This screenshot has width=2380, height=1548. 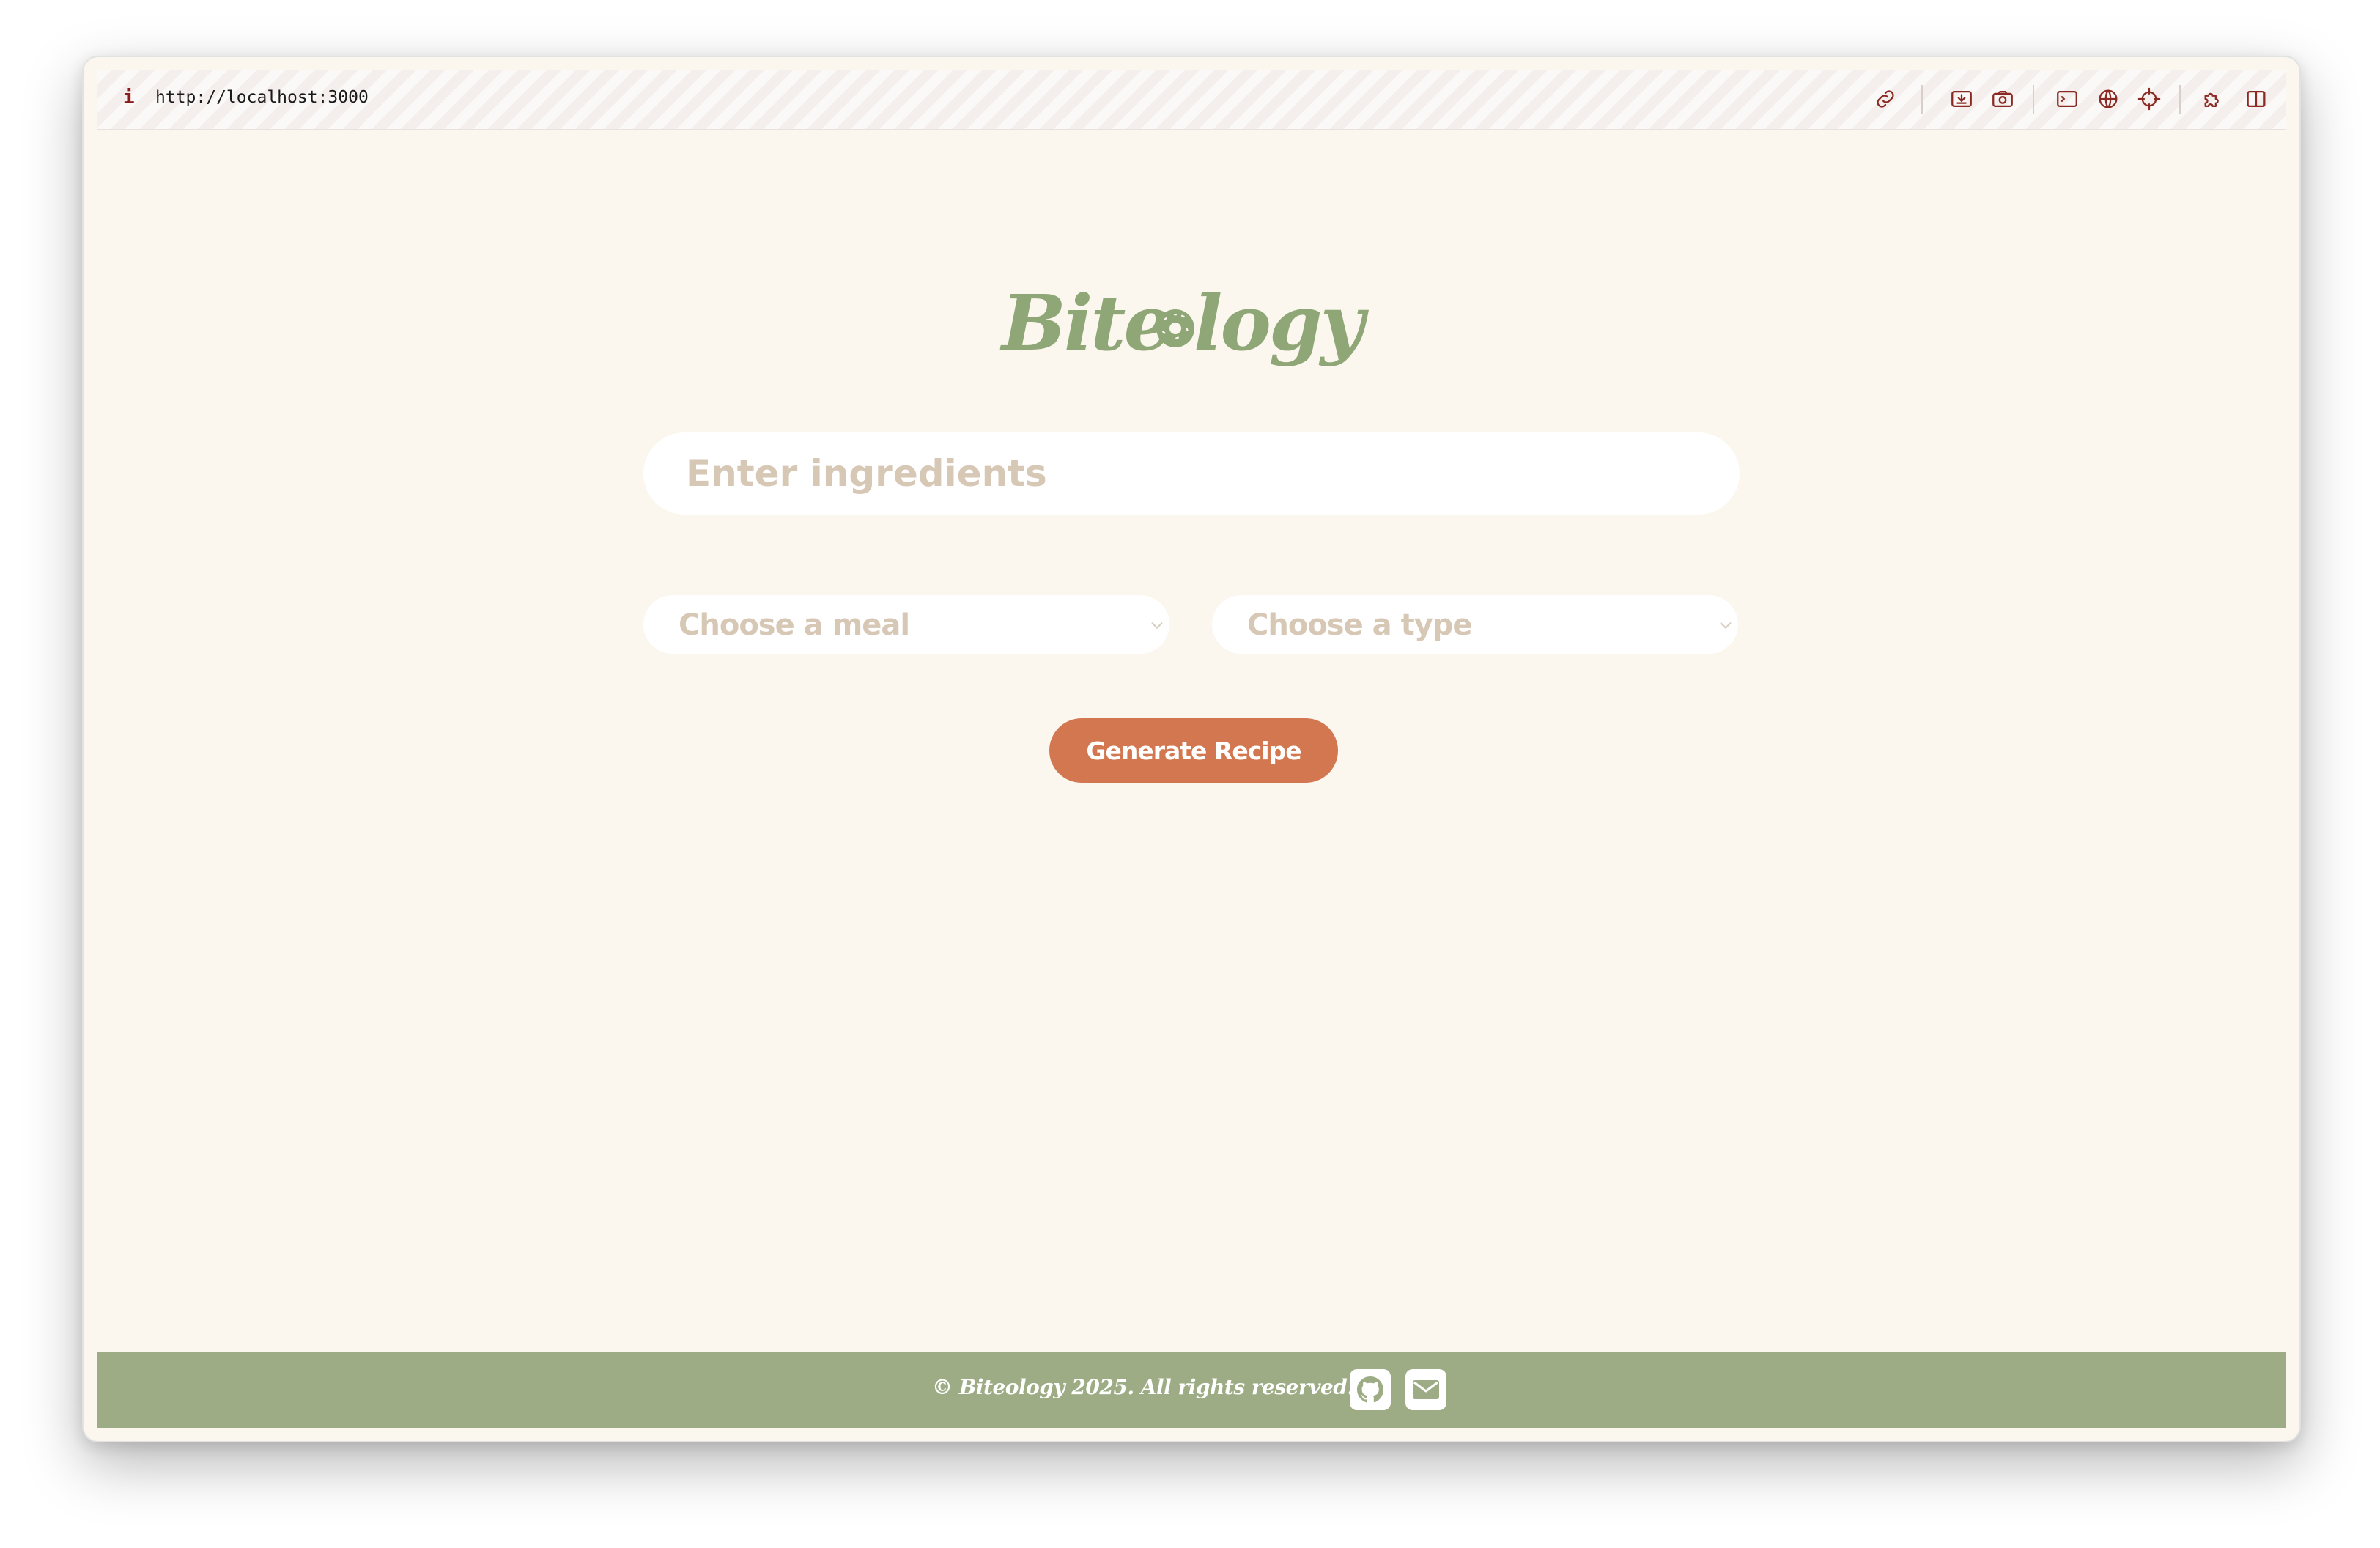 What do you see at coordinates (2256, 98) in the screenshot?
I see `split-view-icon` at bounding box center [2256, 98].